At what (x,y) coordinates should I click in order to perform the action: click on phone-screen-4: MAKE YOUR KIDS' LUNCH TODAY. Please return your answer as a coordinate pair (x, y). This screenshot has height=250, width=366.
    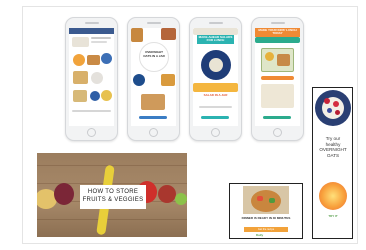
    Looking at the image, I should click on (277, 77).